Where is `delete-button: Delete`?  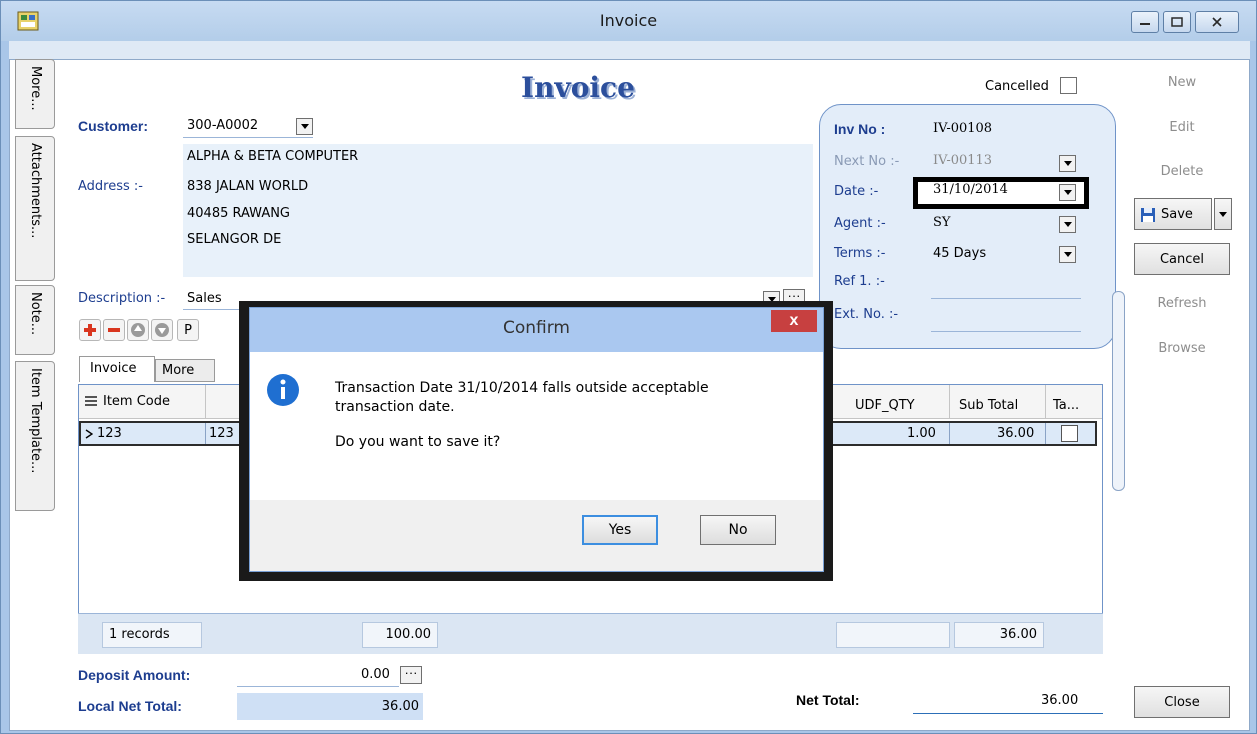 delete-button: Delete is located at coordinates (1182, 172).